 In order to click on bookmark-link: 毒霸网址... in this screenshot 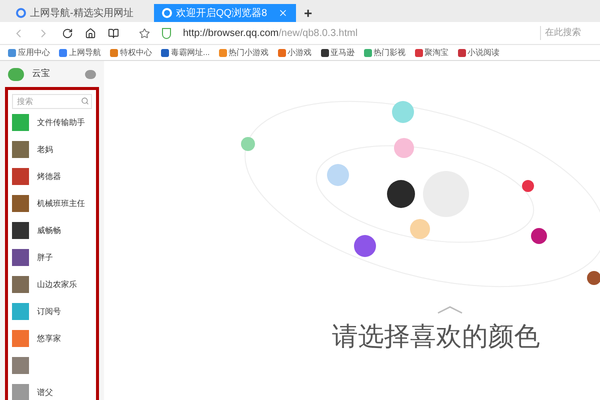, I will do `click(185, 52)`.